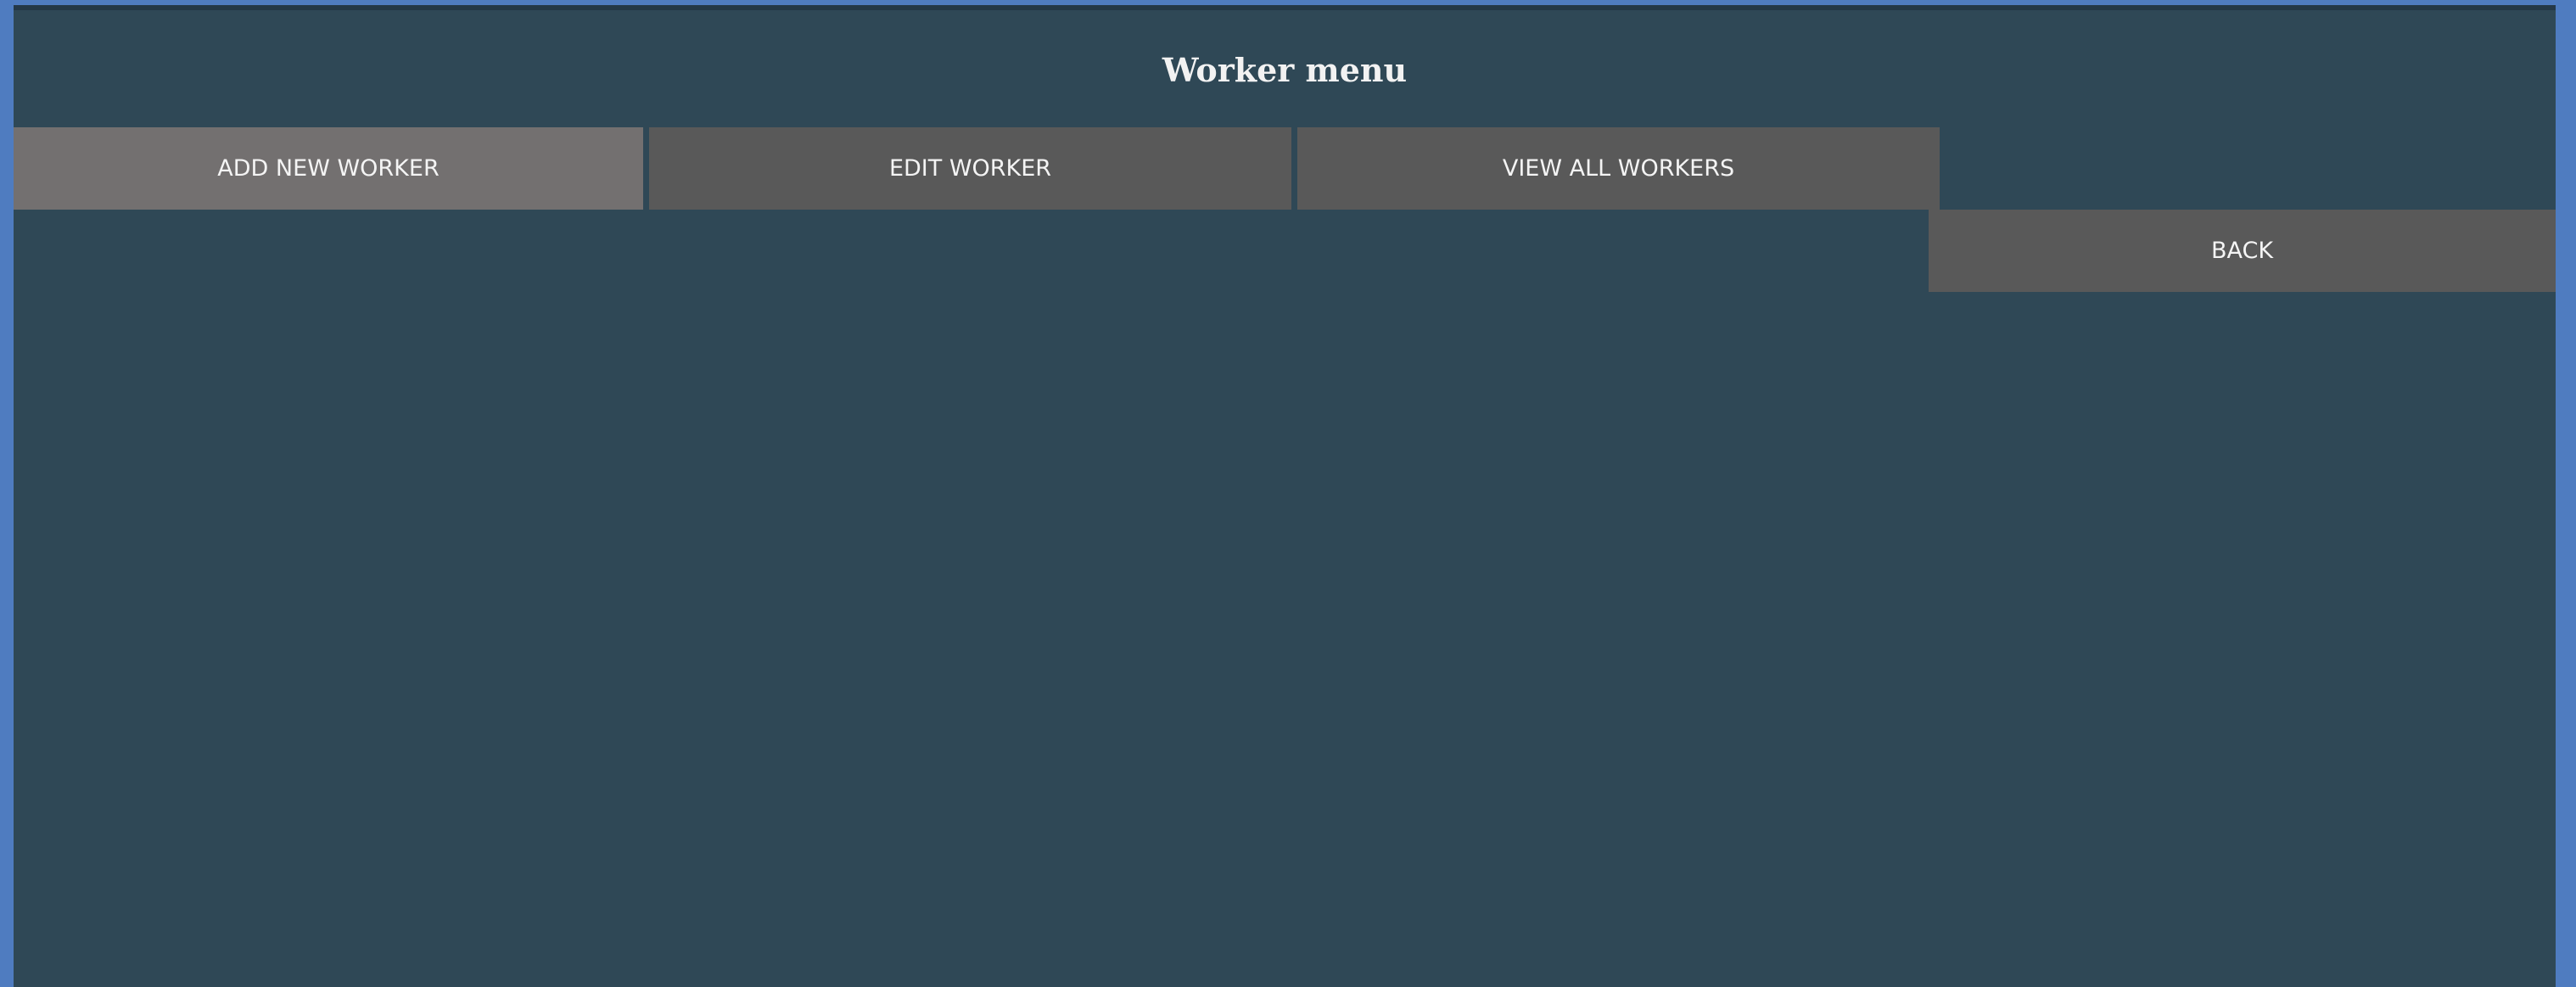 The width and height of the screenshot is (2576, 987). What do you see at coordinates (328, 169) in the screenshot?
I see `add-new-worker-button: ADD NEW WORKER` at bounding box center [328, 169].